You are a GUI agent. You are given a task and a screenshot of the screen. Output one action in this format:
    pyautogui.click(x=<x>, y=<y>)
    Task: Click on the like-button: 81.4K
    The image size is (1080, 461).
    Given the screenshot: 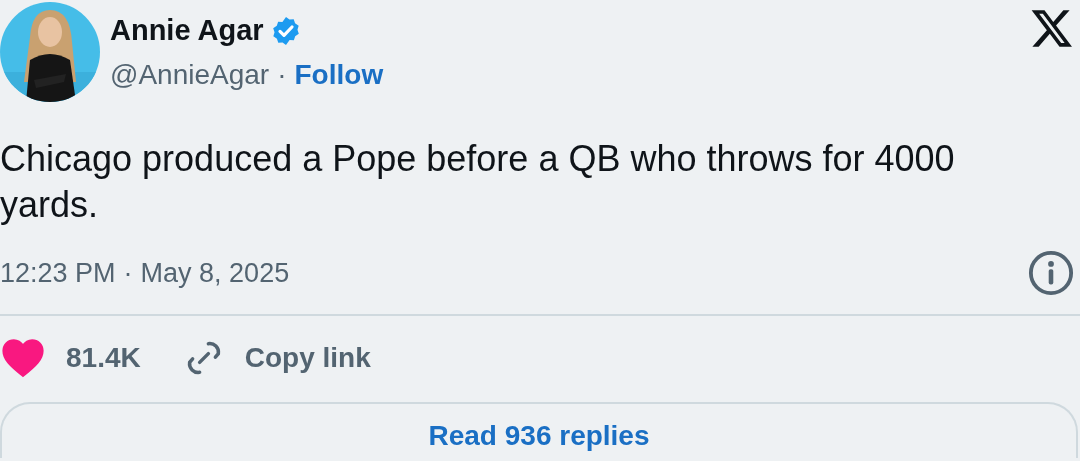 What is the action you would take?
    pyautogui.click(x=70, y=358)
    